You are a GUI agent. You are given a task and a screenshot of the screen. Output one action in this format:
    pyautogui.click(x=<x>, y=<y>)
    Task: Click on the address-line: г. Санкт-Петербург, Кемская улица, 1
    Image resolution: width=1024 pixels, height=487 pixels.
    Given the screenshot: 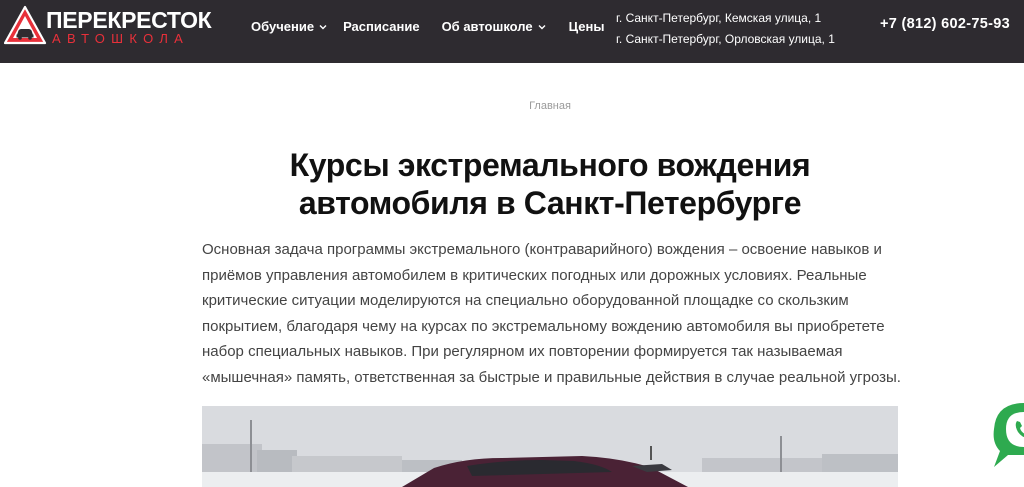 What is the action you would take?
    pyautogui.click(x=719, y=18)
    